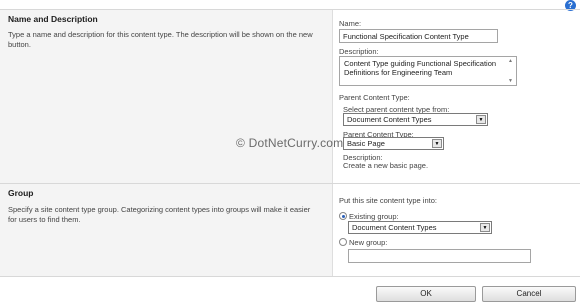  Describe the element at coordinates (510, 71) in the screenshot. I see `description-scrollbar: ▲ ▼` at that location.